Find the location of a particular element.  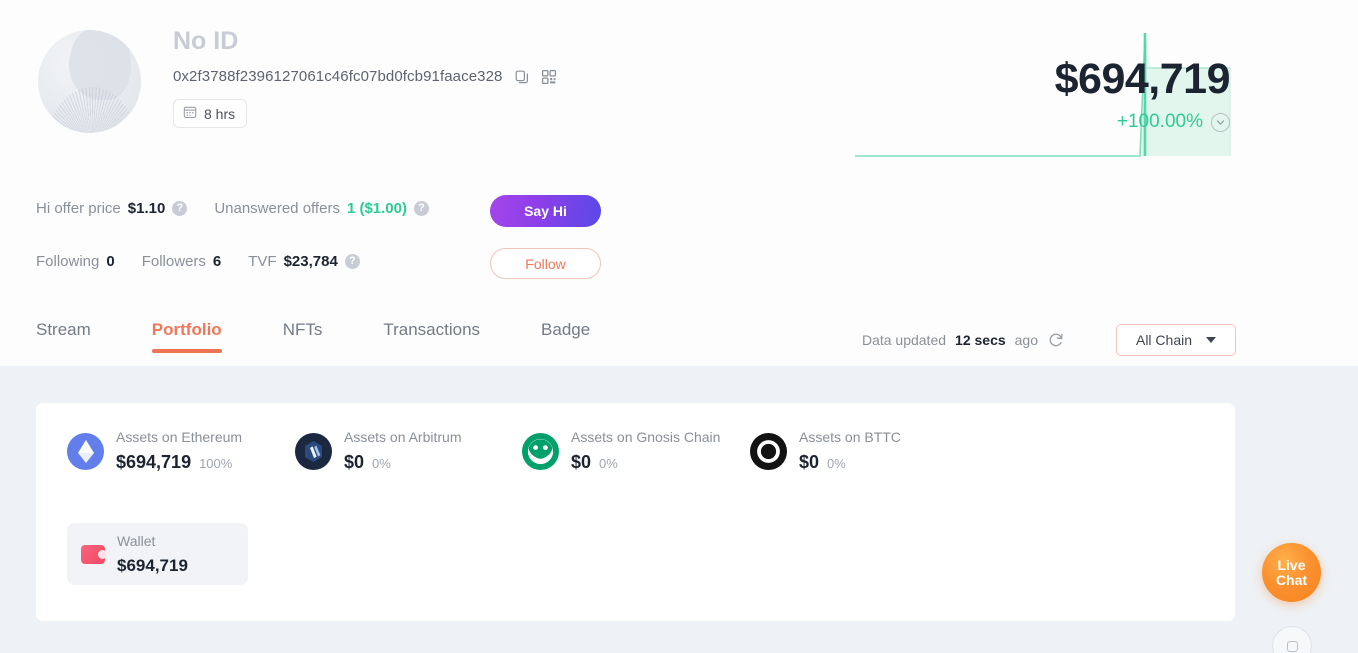

stat-hi-offer-price: Hi offer price $1.10 ? is located at coordinates (112, 208).